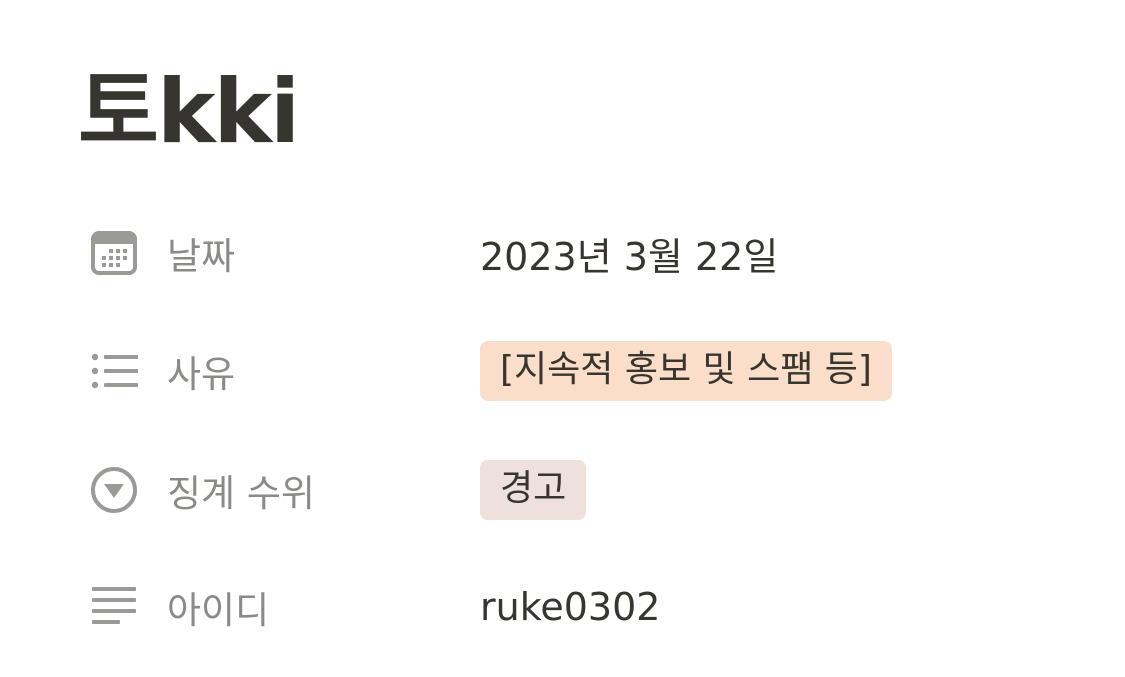 The width and height of the screenshot is (1125, 677). I want to click on penalty-level-tag: 경고, so click(533, 490).